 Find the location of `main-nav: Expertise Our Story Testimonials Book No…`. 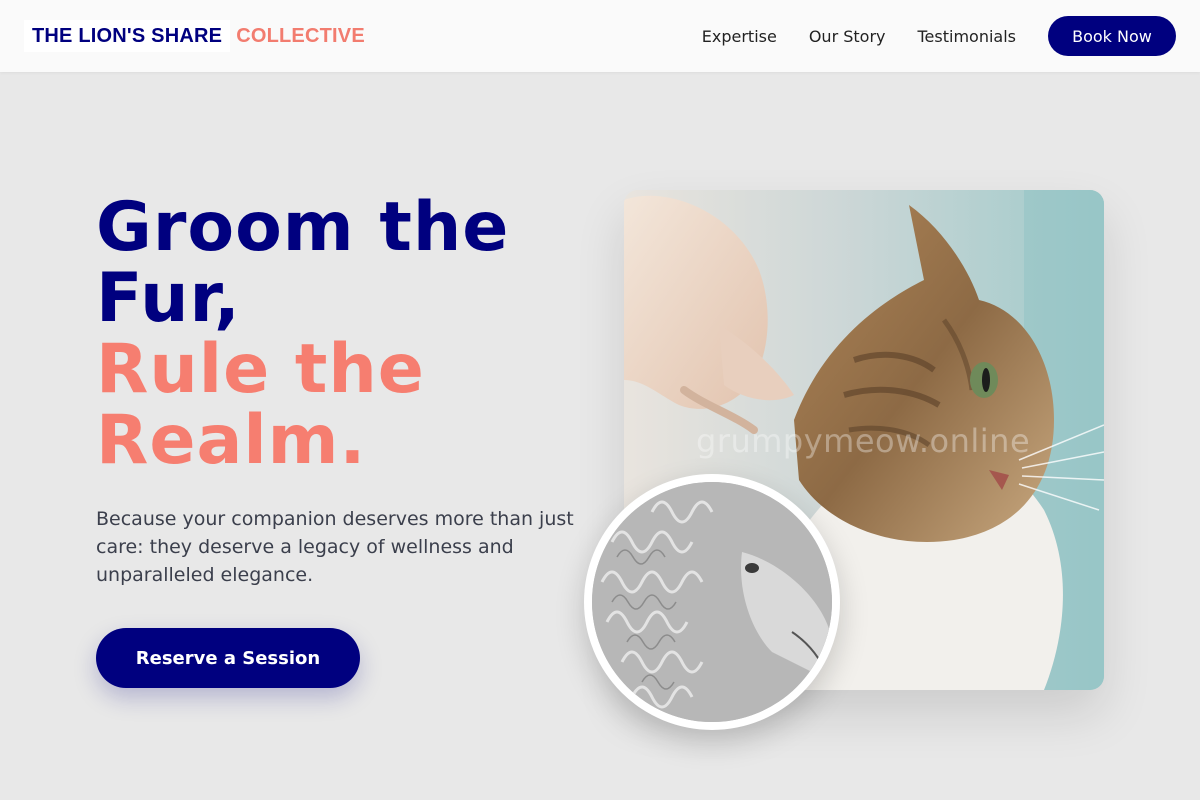

main-nav: Expertise Our Story Testimonials Book No… is located at coordinates (939, 36).